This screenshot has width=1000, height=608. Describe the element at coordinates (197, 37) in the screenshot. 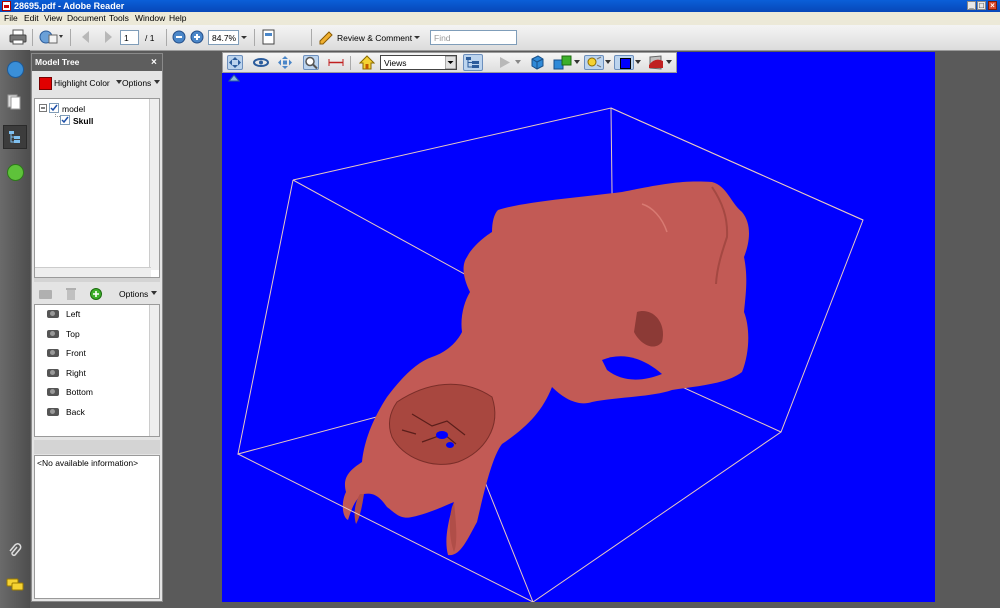

I see `zoom-in-icon` at that location.